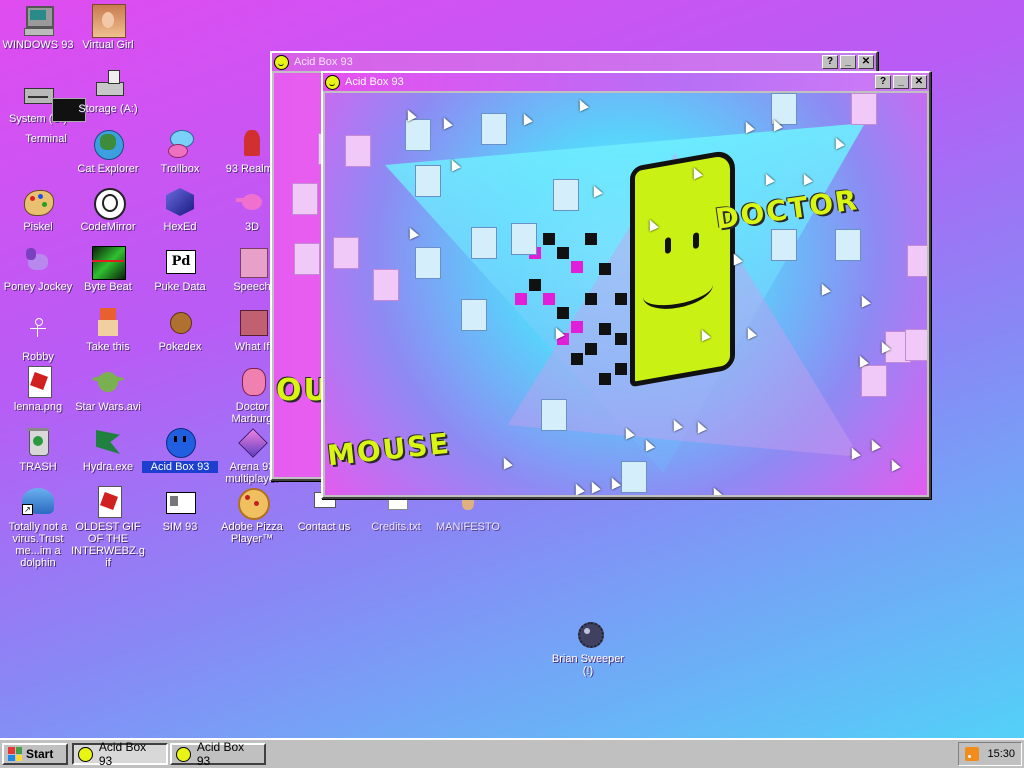 The height and width of the screenshot is (768, 1024). What do you see at coordinates (108, 109) in the screenshot?
I see `icon-label: Storage (A:)` at bounding box center [108, 109].